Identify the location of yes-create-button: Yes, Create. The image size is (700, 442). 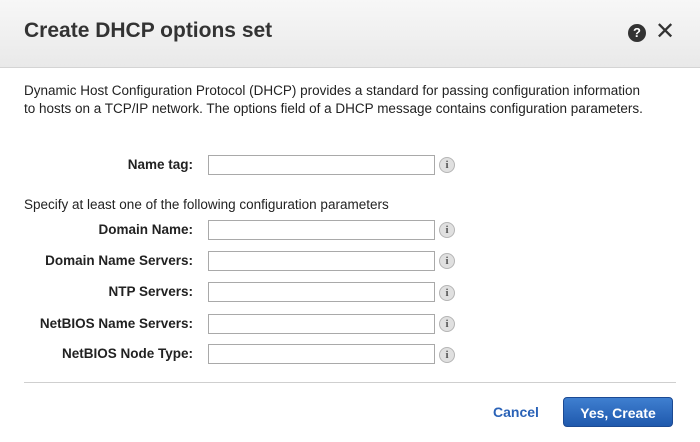
(618, 412).